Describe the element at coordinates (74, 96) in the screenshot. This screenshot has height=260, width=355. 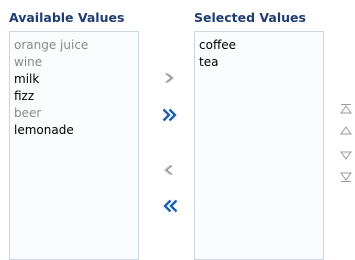
I see `available-option: fizz` at that location.